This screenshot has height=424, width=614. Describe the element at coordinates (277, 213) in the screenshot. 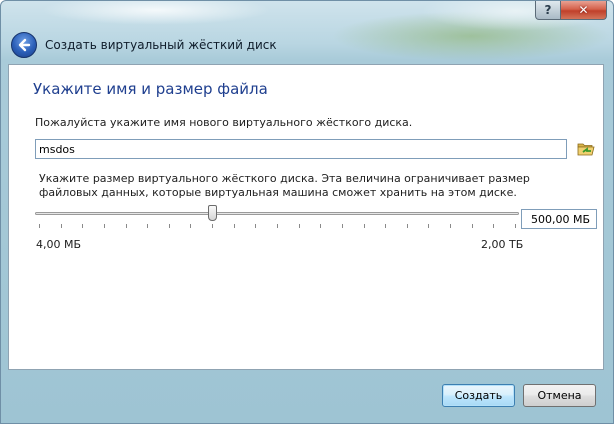

I see `slider-track` at that location.